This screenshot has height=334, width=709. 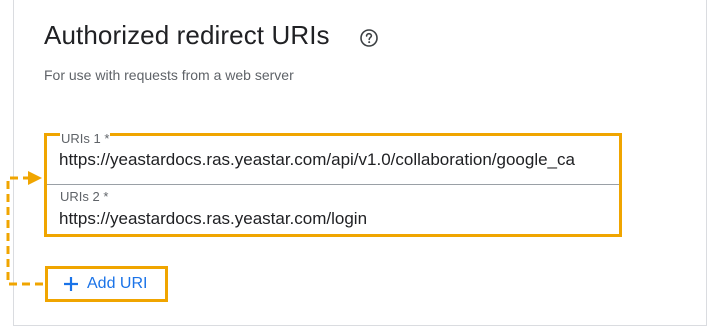 I want to click on dashed-arrow-annotation, so click(x=24, y=228).